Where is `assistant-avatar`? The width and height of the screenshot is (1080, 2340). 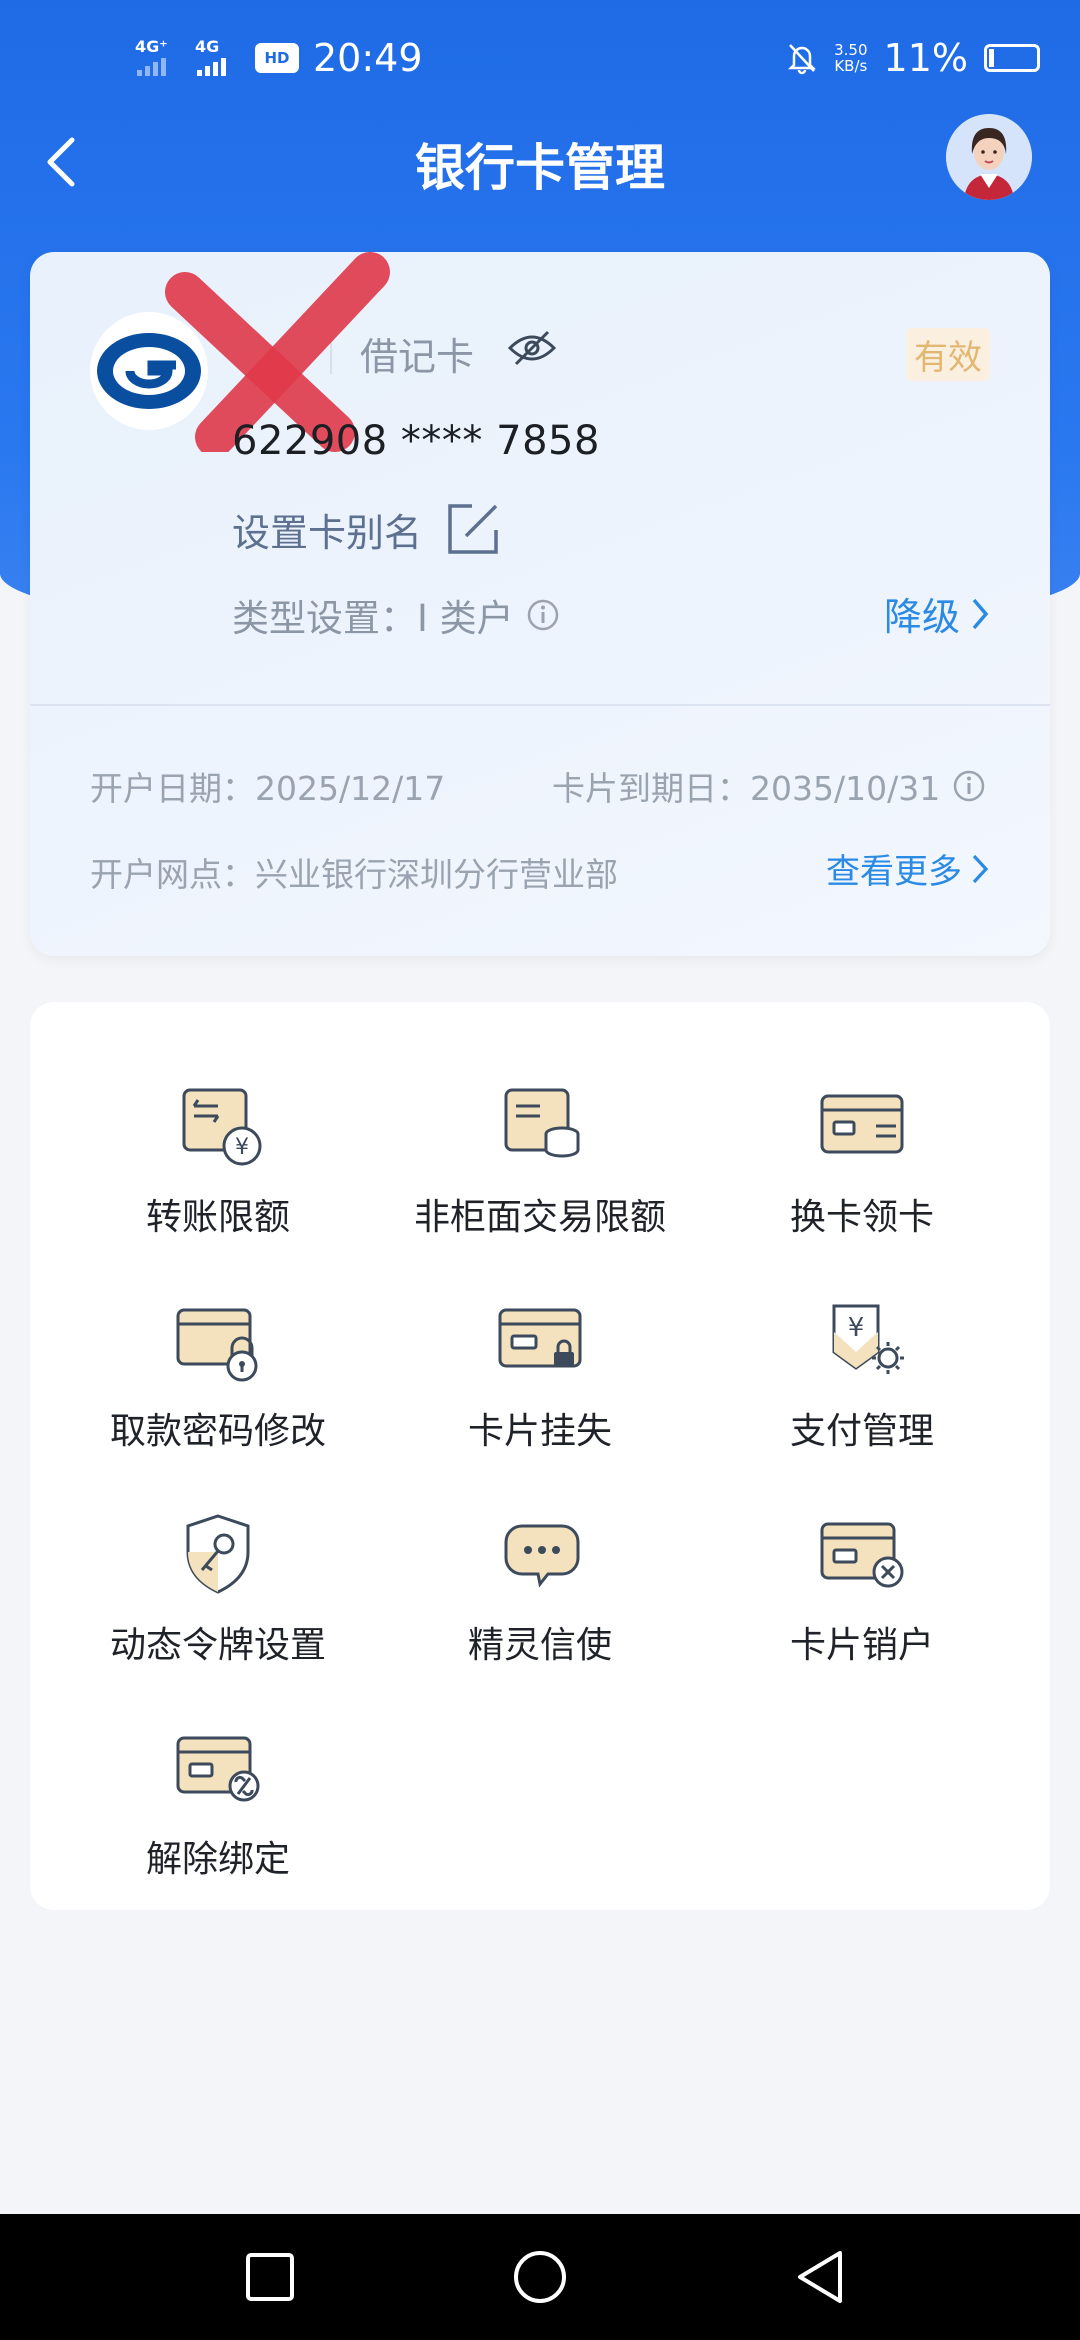 assistant-avatar is located at coordinates (989, 157).